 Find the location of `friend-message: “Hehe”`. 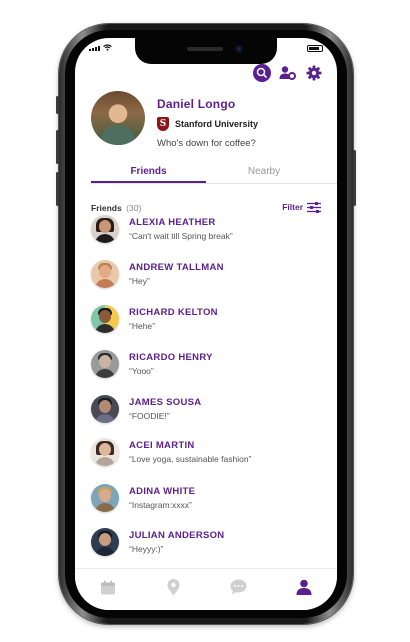

friend-message: “Hehe” is located at coordinates (142, 326).